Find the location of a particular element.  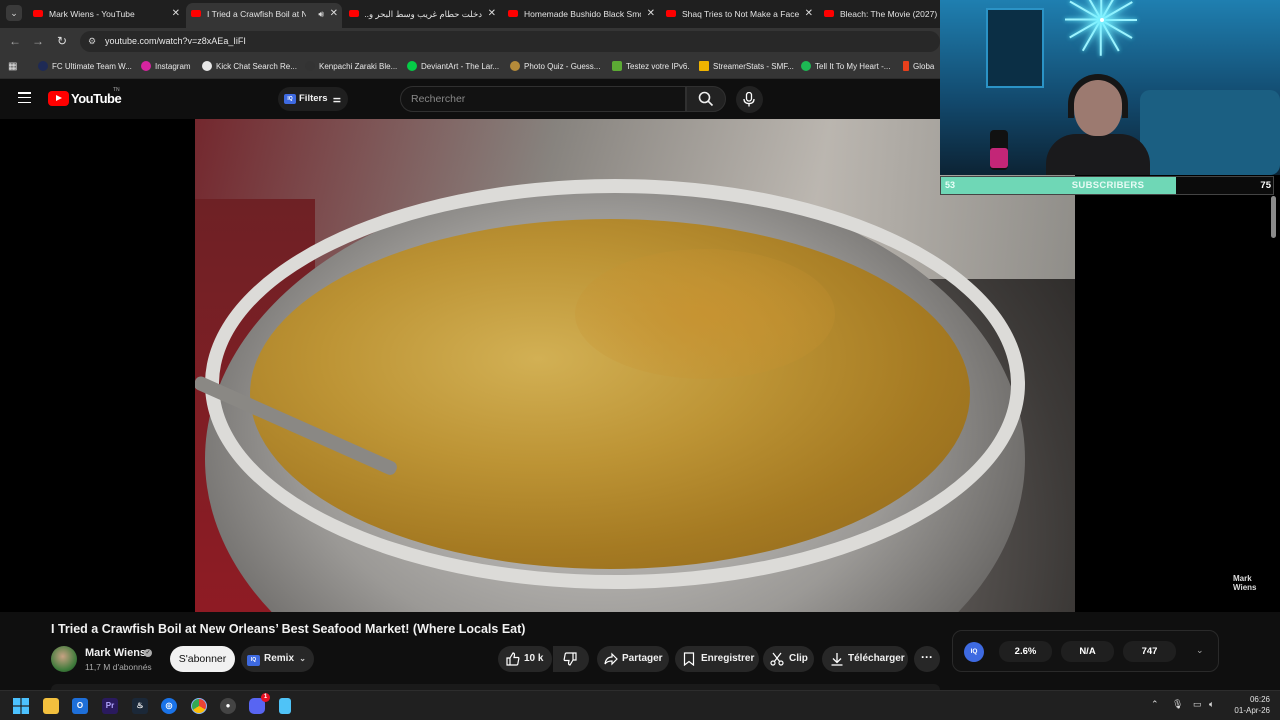

verified-icon: ✓ is located at coordinates (148, 653).